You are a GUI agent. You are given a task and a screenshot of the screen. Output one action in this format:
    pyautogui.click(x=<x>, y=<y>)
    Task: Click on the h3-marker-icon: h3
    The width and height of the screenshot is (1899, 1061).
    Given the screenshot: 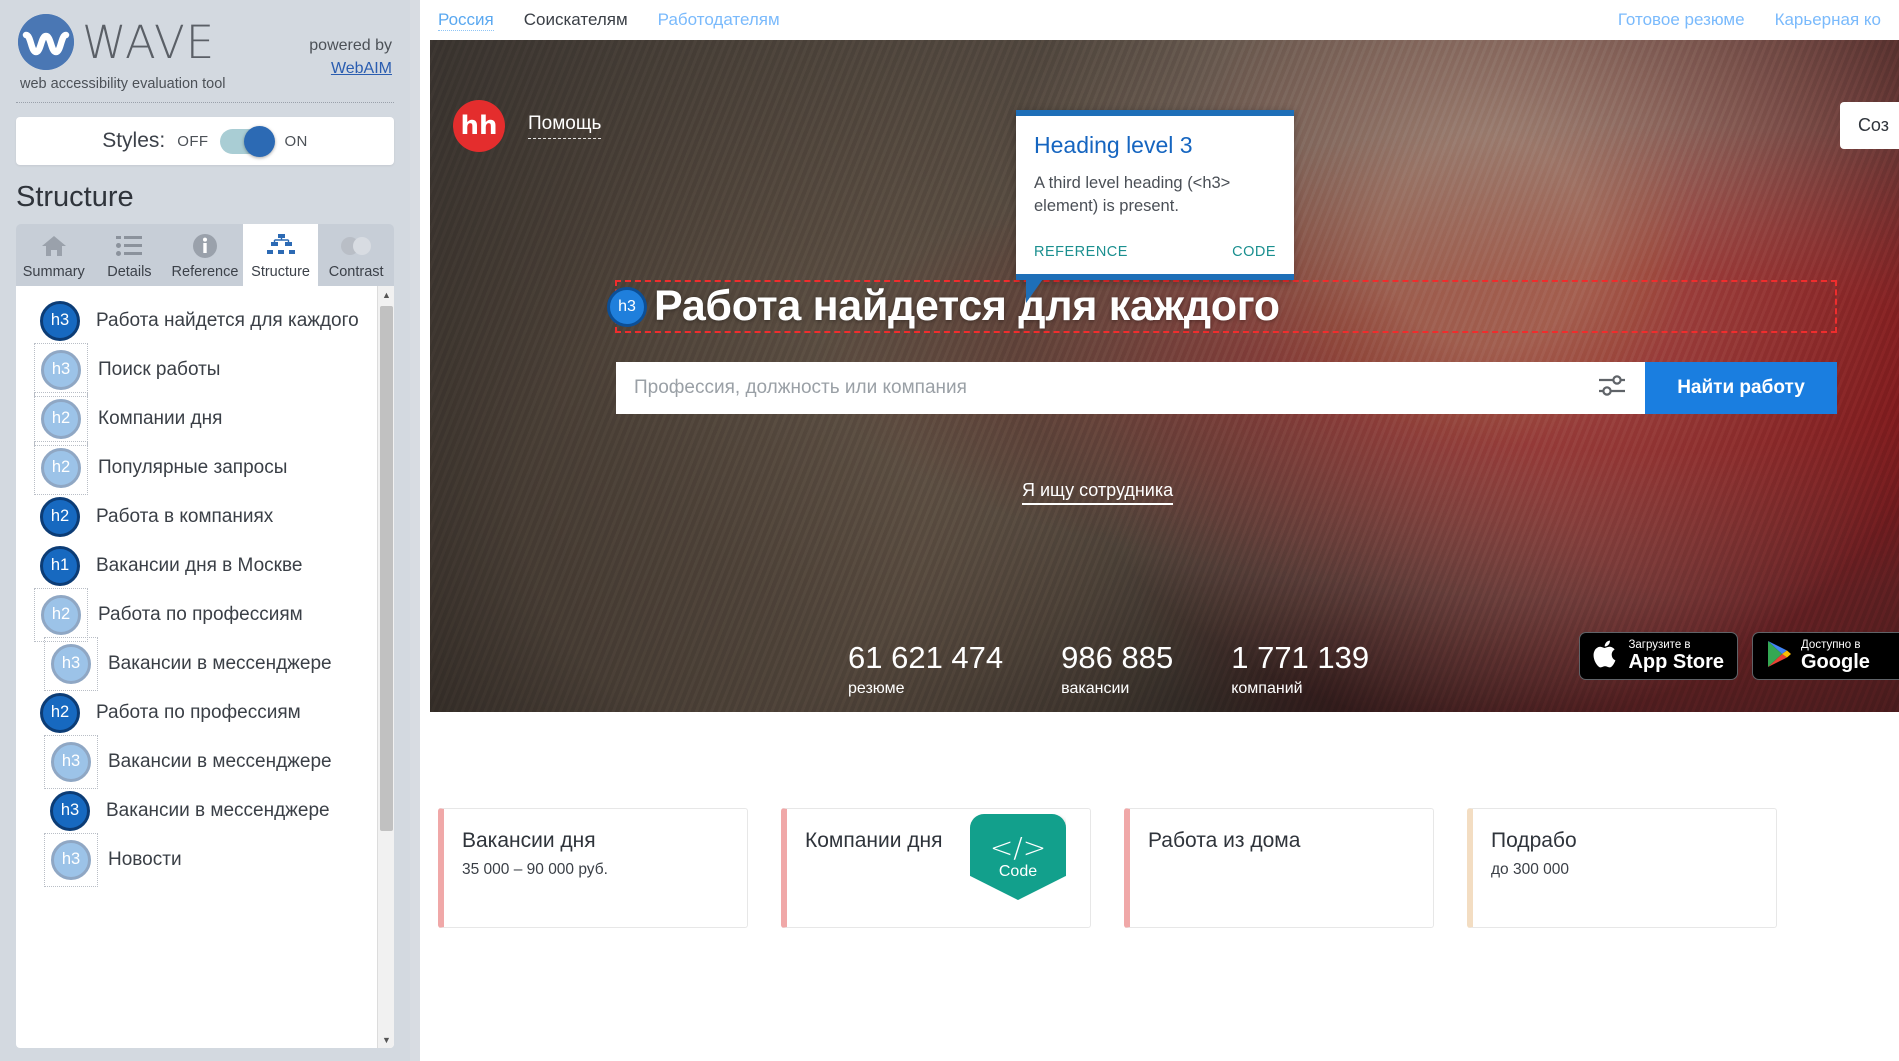 What is the action you would take?
    pyautogui.click(x=627, y=307)
    